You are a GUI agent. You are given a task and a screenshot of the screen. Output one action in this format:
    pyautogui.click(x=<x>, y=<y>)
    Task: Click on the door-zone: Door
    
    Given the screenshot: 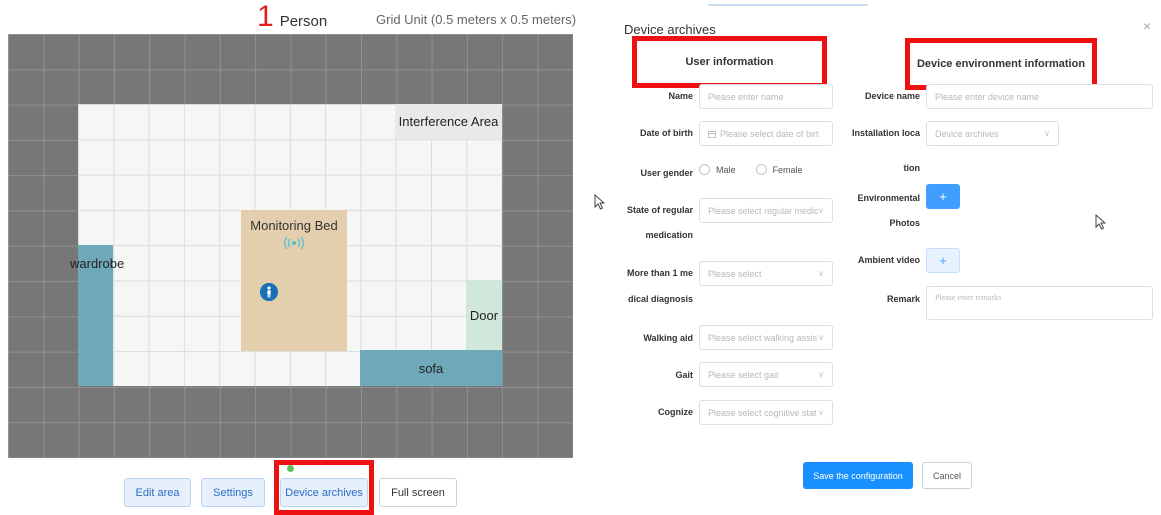 What is the action you would take?
    pyautogui.click(x=484, y=315)
    